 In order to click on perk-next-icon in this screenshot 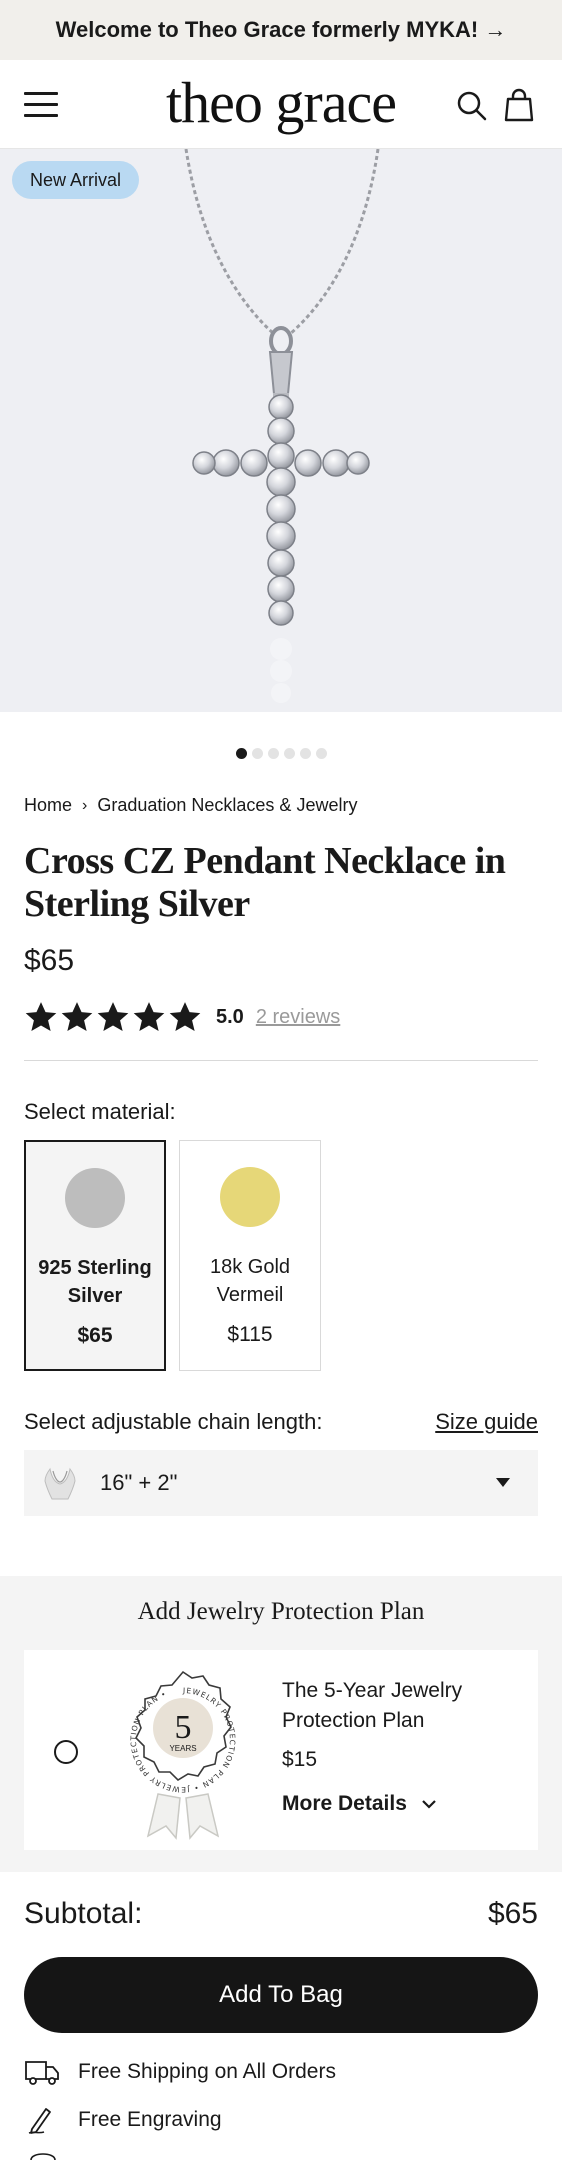, I will do `click(43, 2156)`.